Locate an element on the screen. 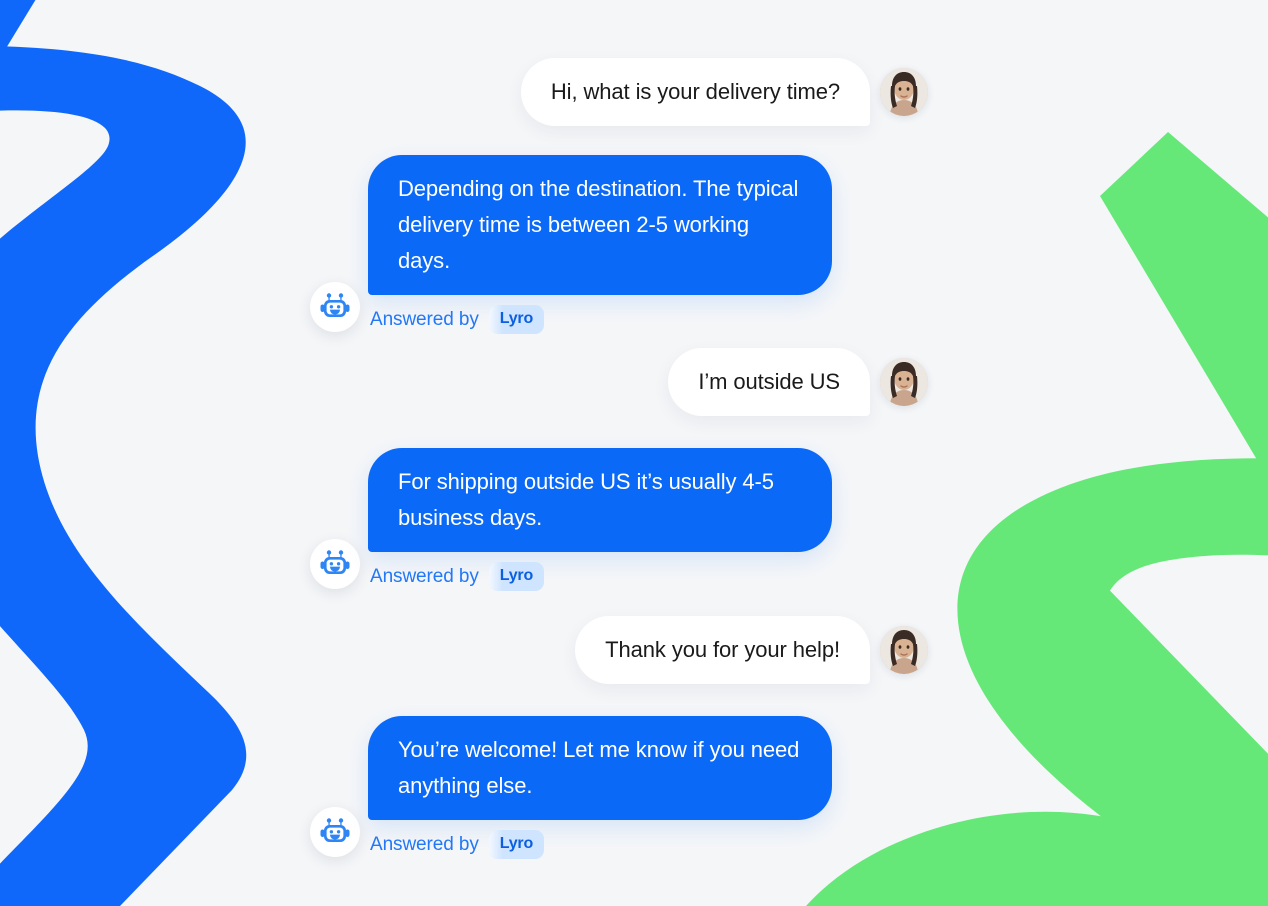 Image resolution: width=1268 pixels, height=906 pixels. message-user-1: Hi, what is your delivery time? is located at coordinates (724, 92).